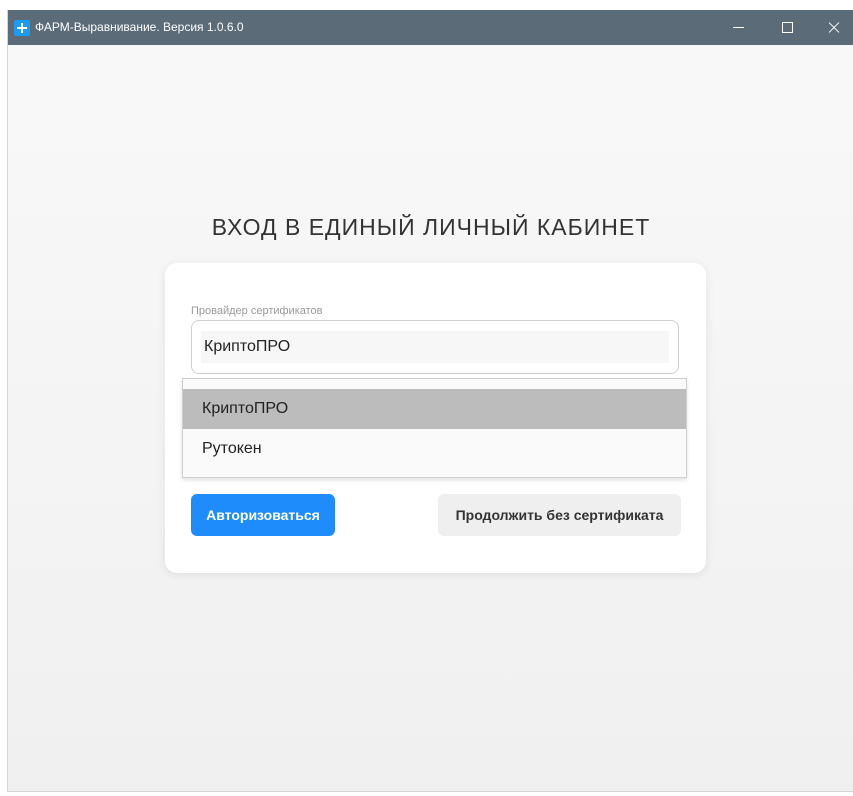 The height and width of the screenshot is (796, 853). Describe the element at coordinates (430, 27) in the screenshot. I see `title-bar: ФАРМ-Выравнивание. Версия 1.0.6.0` at that location.